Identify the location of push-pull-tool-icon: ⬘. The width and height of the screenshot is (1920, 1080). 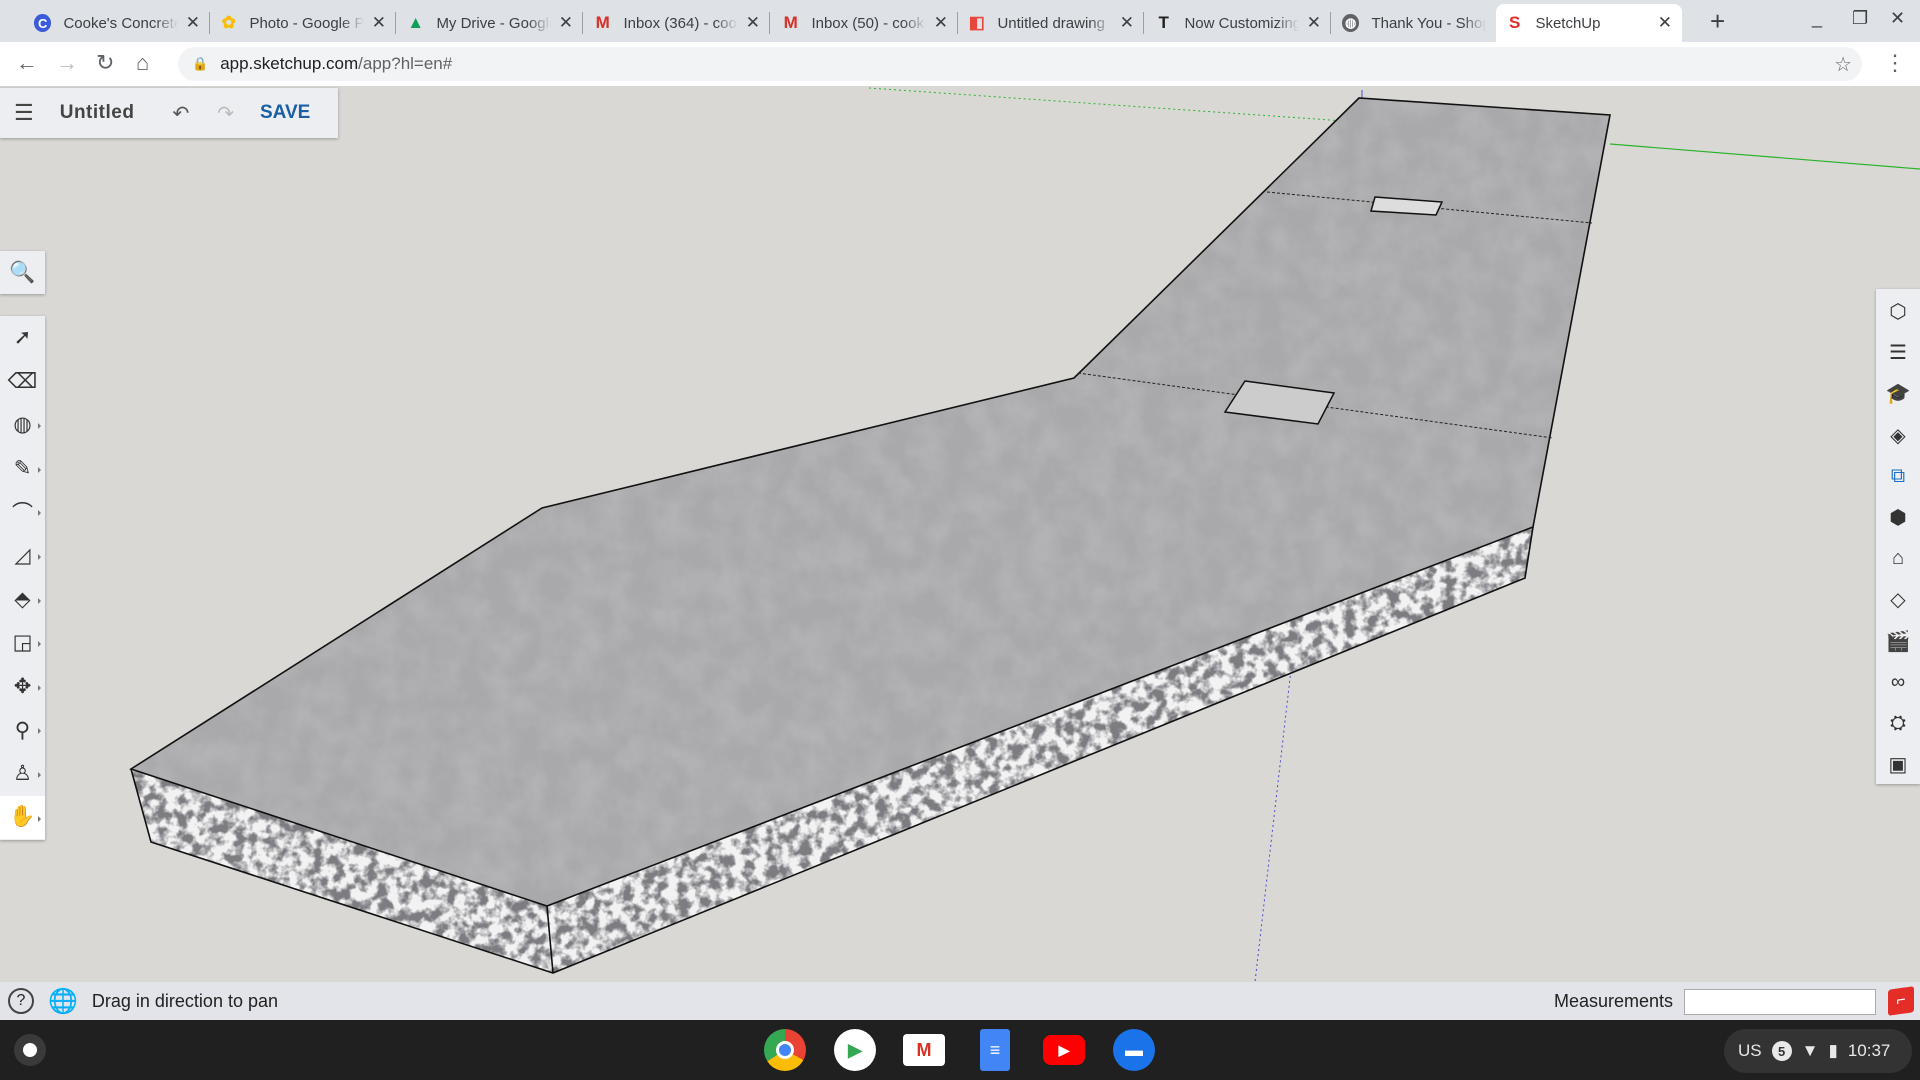
(22, 600).